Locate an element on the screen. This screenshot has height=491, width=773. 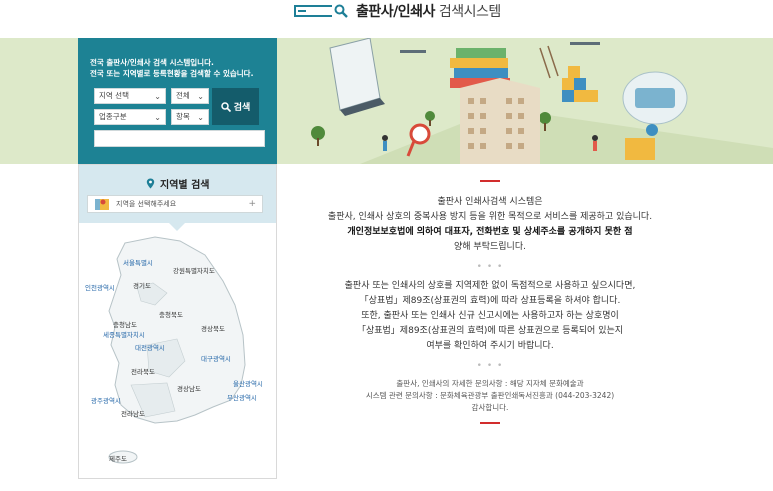
region-label: 서울특별시 is located at coordinates (138, 262).